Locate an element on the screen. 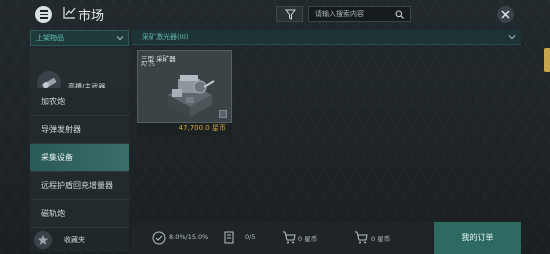 This screenshot has height=254, width=550. favorites-button: 收藏夹 is located at coordinates (79, 240).